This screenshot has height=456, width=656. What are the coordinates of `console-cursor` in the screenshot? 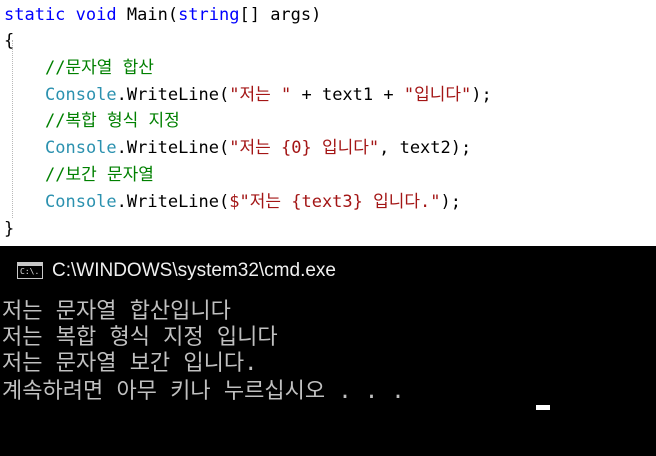 It's located at (543, 407).